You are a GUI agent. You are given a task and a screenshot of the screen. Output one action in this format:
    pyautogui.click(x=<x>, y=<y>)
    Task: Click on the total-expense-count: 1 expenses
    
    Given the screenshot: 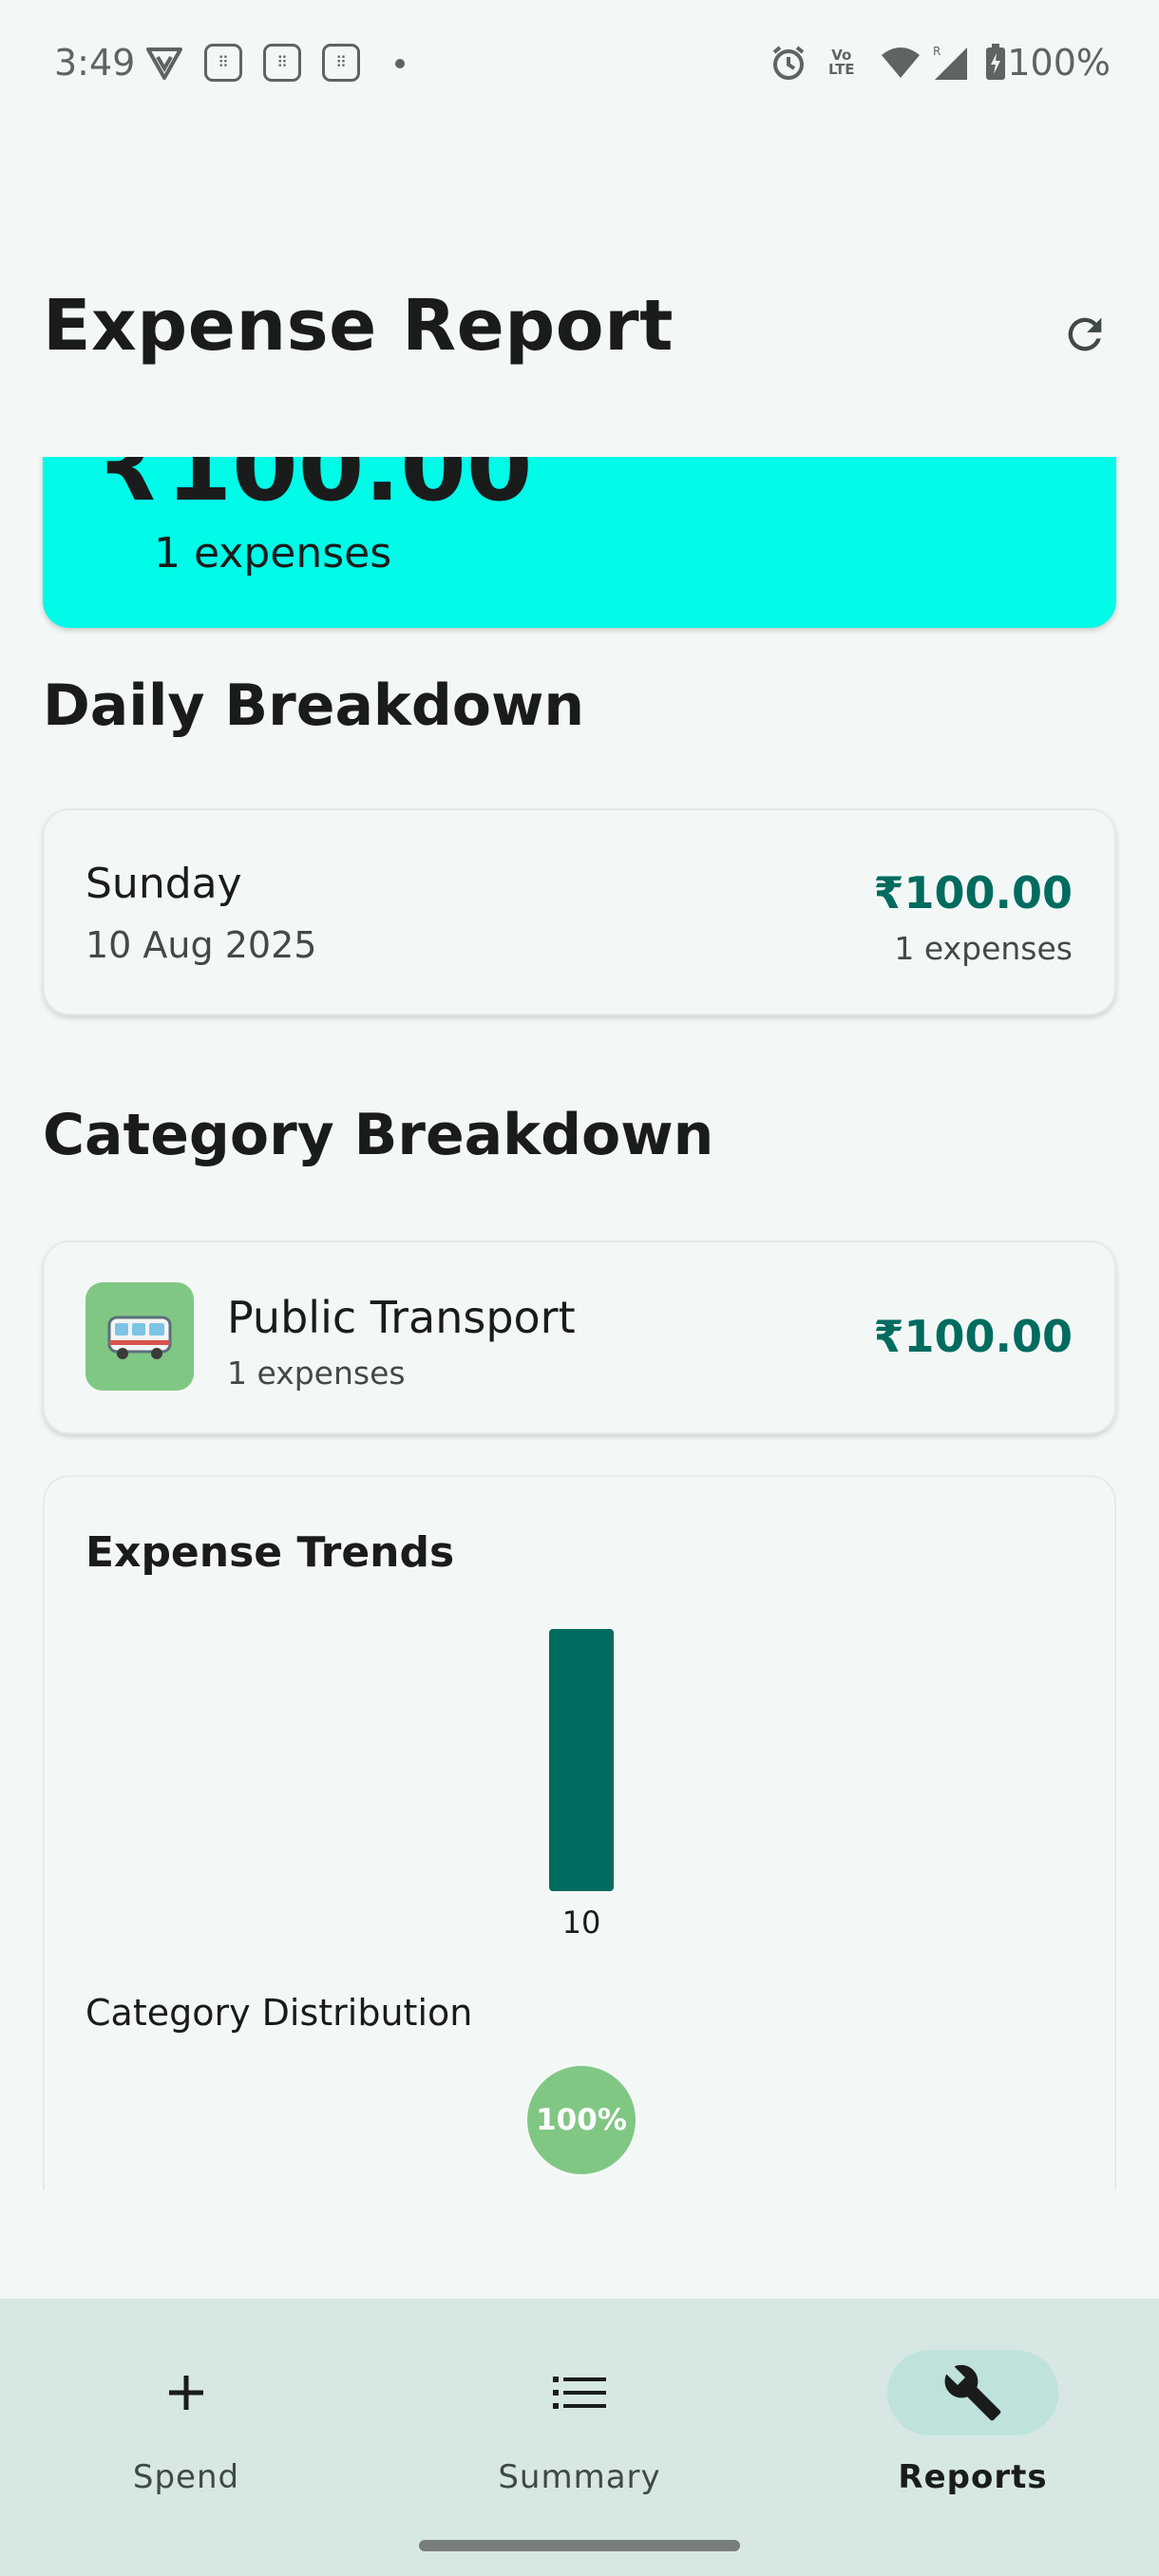 What is the action you would take?
    pyautogui.click(x=273, y=553)
    